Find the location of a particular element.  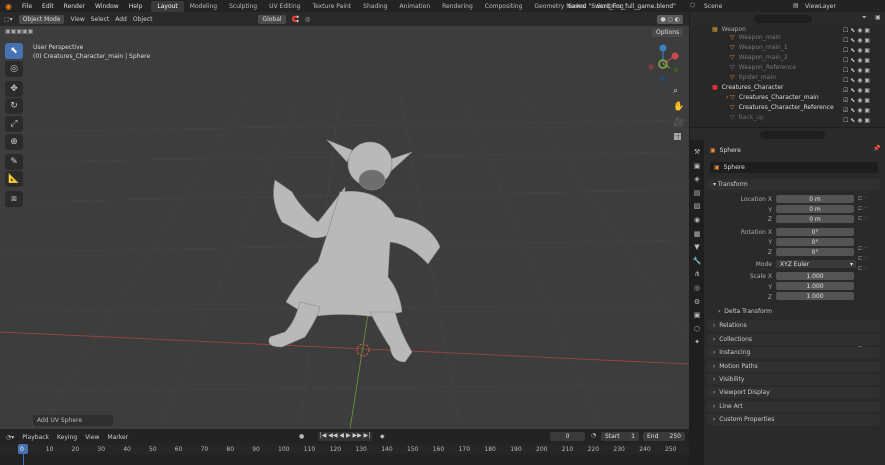

scale-y-field: 1.000 is located at coordinates (815, 286).